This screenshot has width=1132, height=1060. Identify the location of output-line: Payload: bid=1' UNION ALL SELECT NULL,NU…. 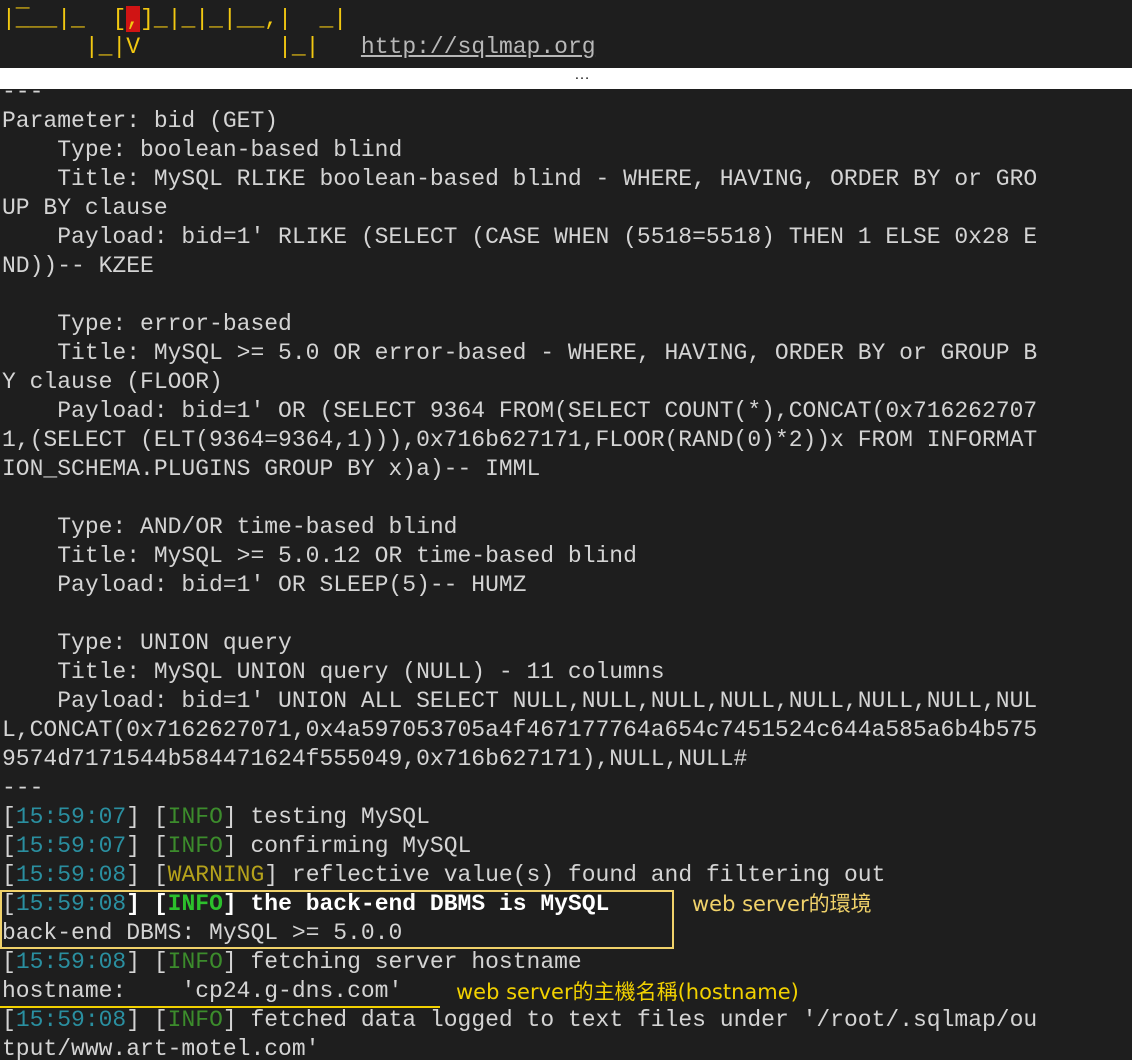
(520, 701).